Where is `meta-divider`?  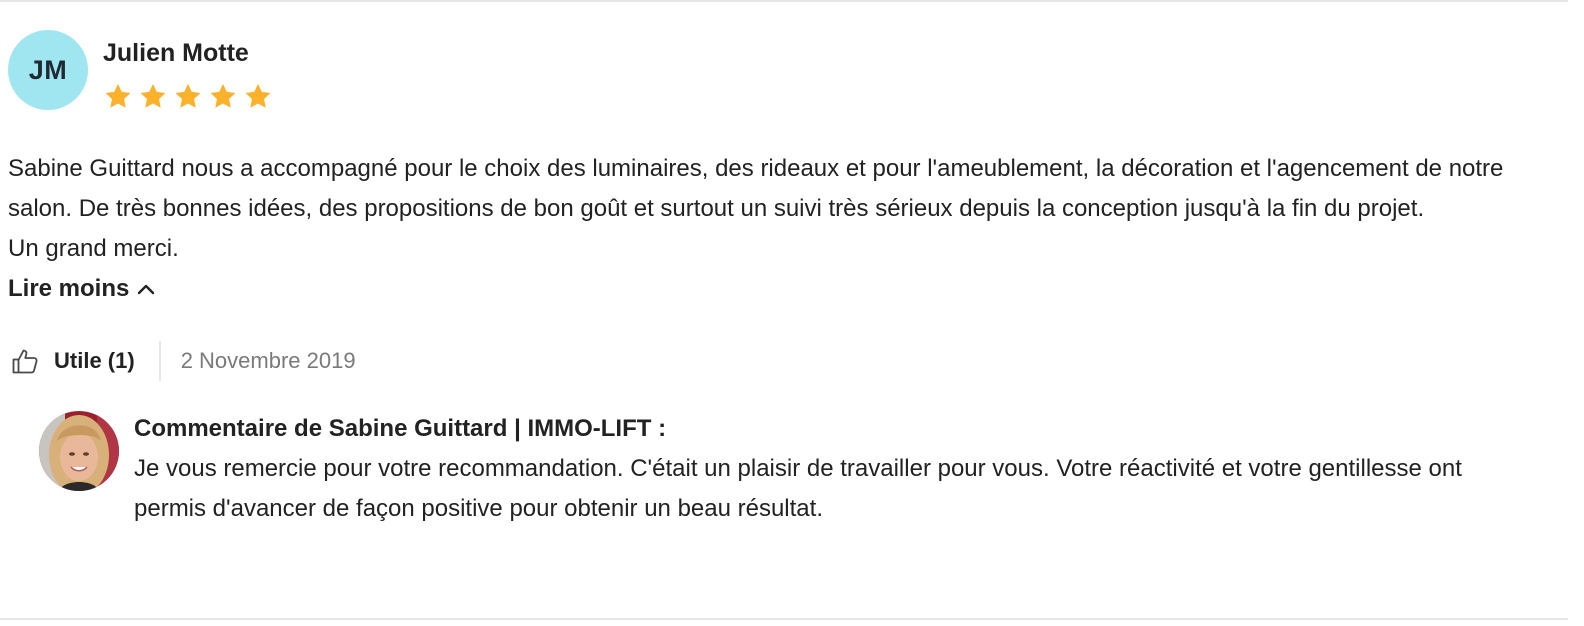 meta-divider is located at coordinates (159, 361).